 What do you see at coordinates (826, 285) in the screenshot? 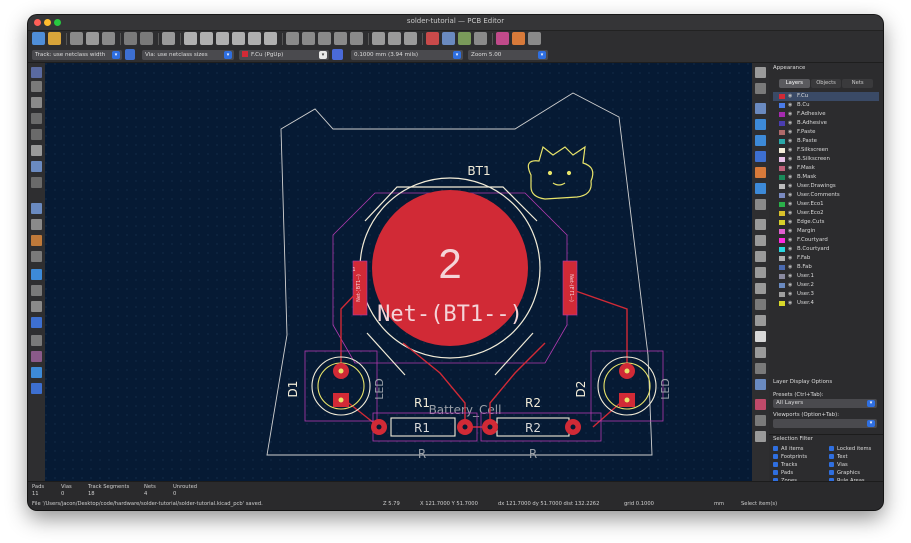
I see `layer-row: ◉ User.2` at bounding box center [826, 285].